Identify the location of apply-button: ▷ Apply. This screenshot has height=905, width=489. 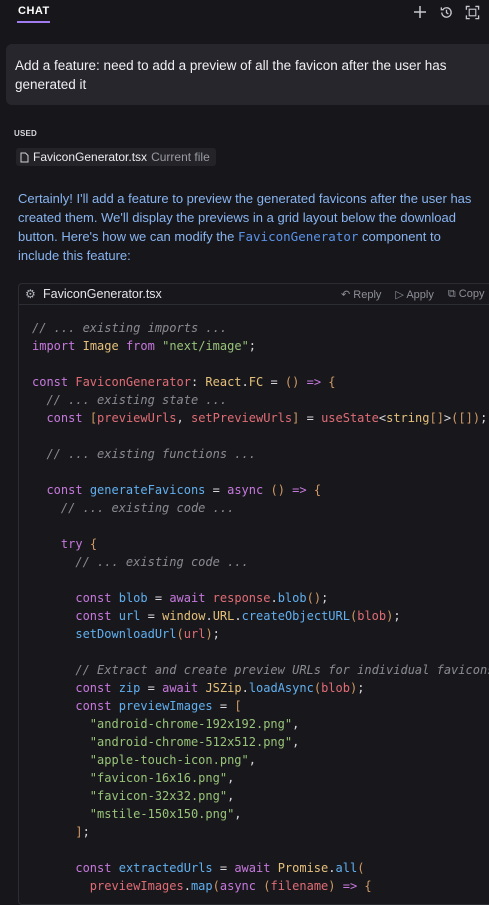
(414, 294).